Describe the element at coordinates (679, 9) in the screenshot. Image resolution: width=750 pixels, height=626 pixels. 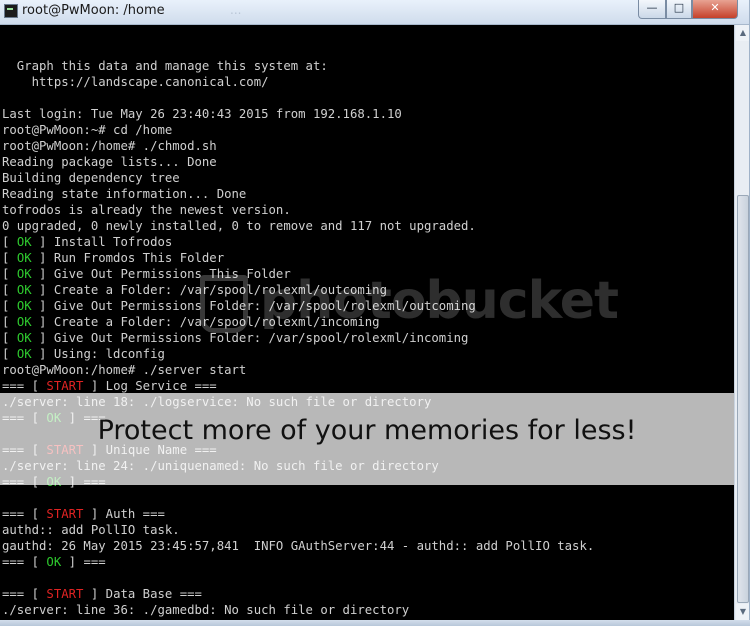
I see `maximize-button: □` at that location.